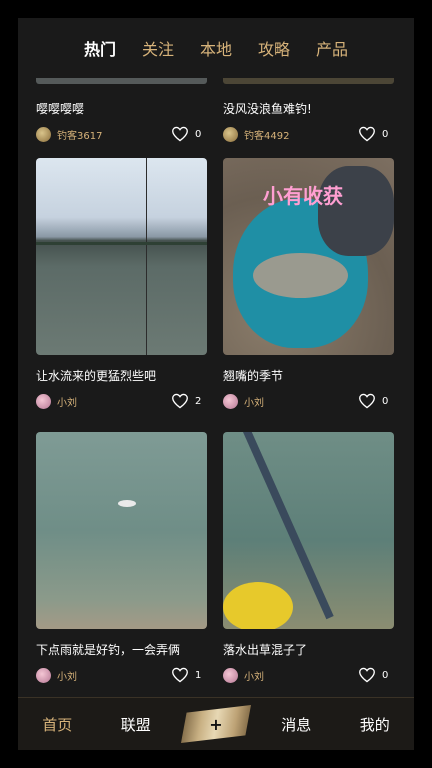  I want to click on post-card: 下点雨就是好钓，一会弄俩 小刘 1, so click(121, 558).